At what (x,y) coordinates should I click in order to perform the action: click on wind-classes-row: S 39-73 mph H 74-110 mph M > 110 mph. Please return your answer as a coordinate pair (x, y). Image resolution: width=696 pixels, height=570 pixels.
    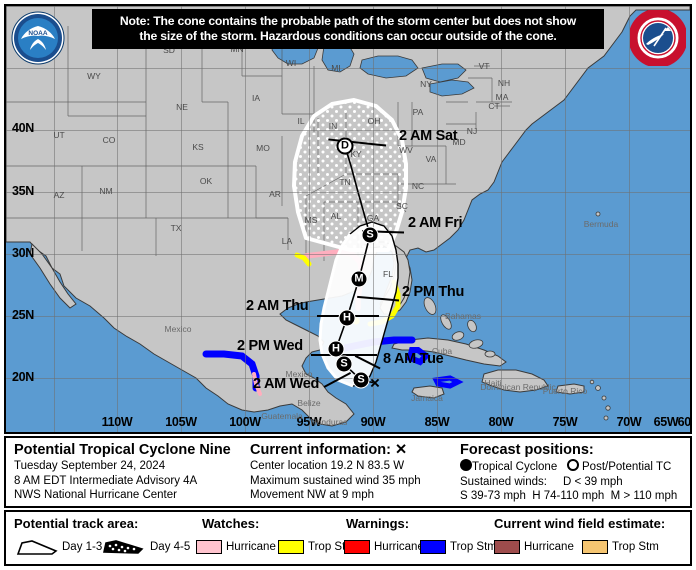
    Looking at the image, I should click on (572, 496).